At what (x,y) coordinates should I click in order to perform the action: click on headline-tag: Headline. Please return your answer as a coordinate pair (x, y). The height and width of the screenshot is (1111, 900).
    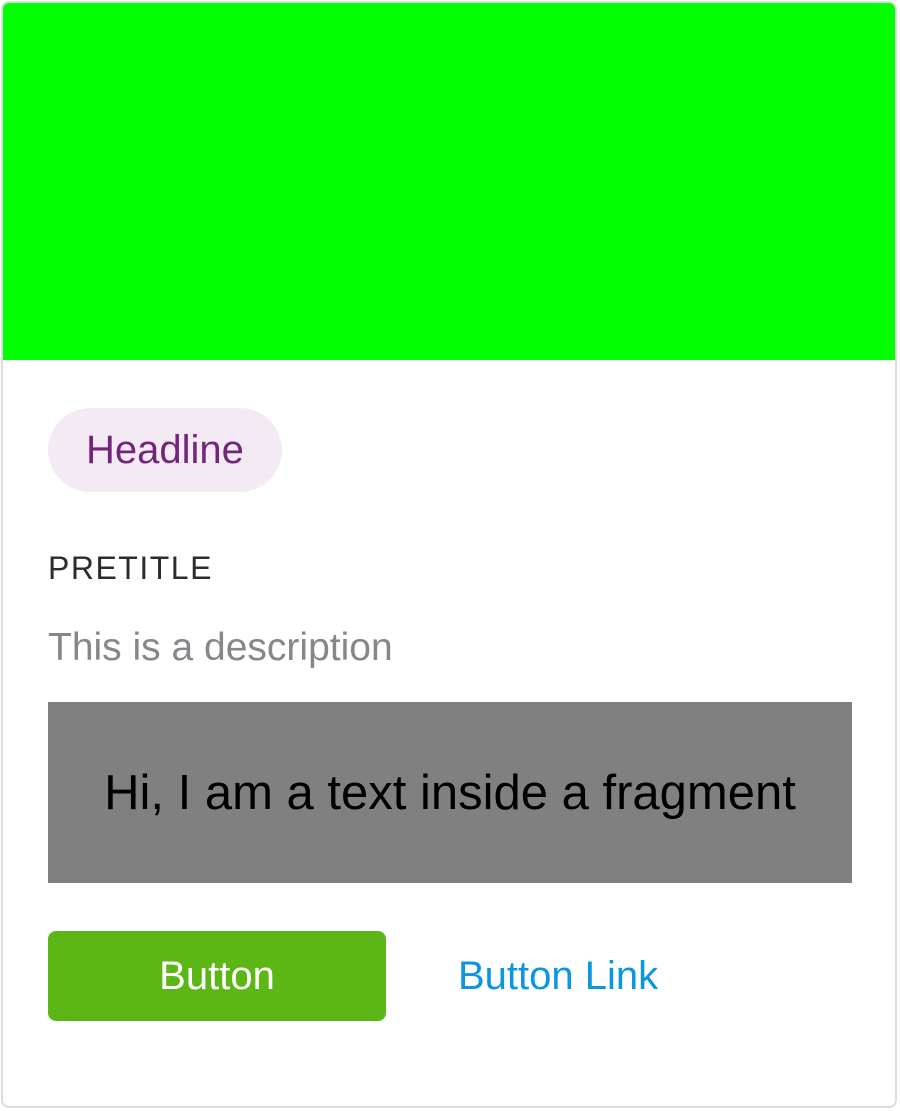
    Looking at the image, I should click on (165, 450).